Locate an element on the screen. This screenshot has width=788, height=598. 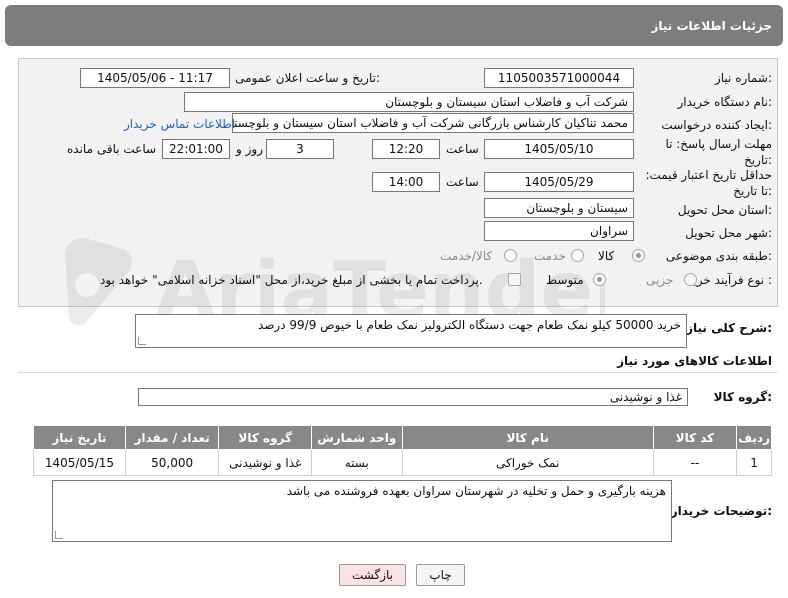
category-label: طبقه بندی موضوعی: is located at coordinates (718, 256).